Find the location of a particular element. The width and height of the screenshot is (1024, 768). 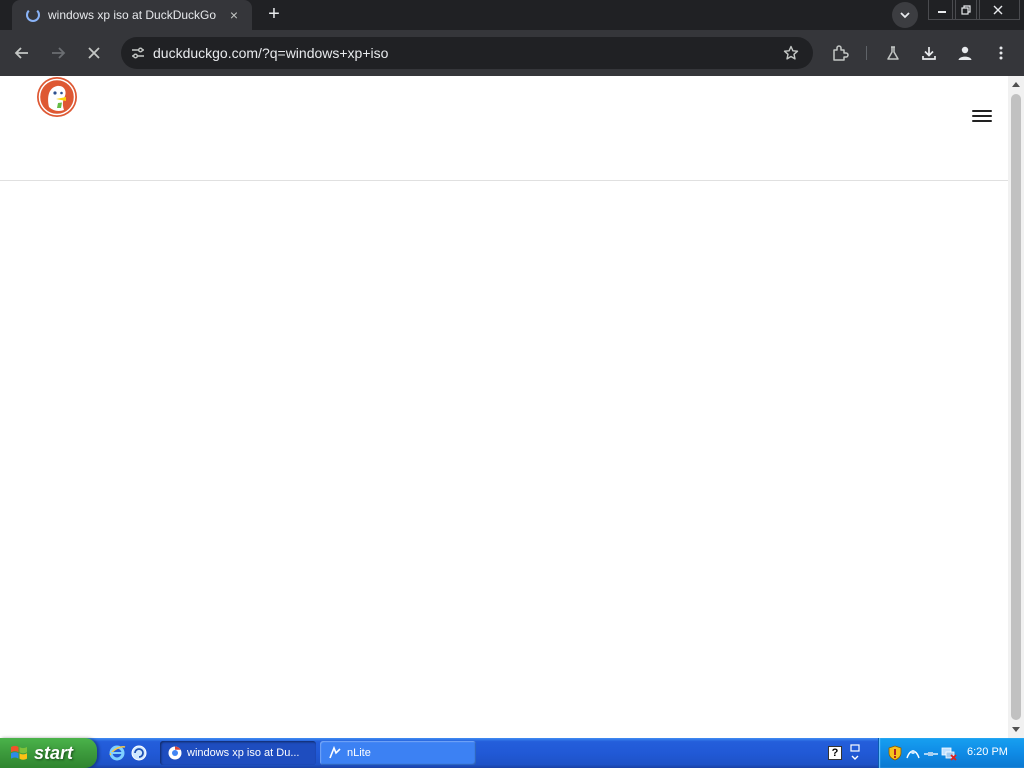

nlite-icon is located at coordinates (335, 752).